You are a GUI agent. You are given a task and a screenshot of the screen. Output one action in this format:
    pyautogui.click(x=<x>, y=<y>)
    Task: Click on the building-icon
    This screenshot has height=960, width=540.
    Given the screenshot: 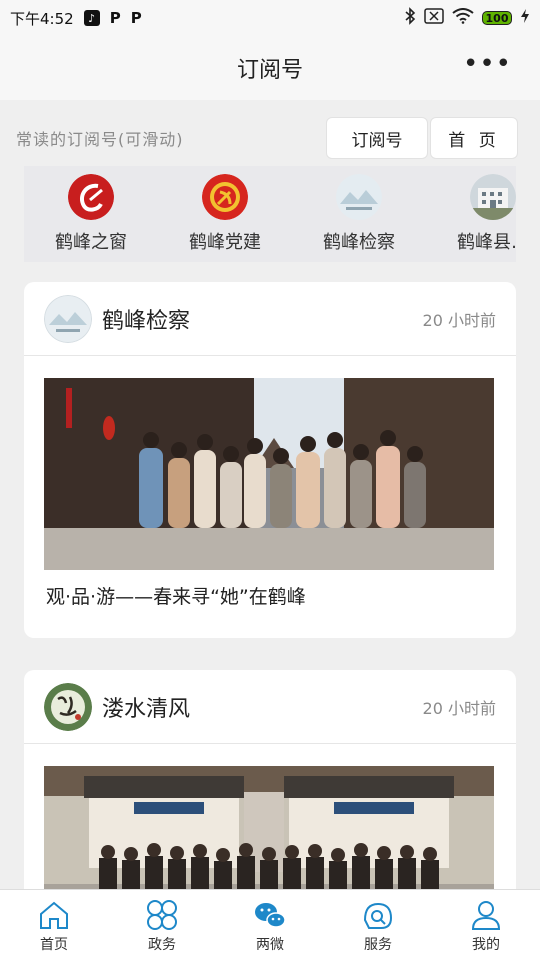 What is the action you would take?
    pyautogui.click(x=493, y=197)
    